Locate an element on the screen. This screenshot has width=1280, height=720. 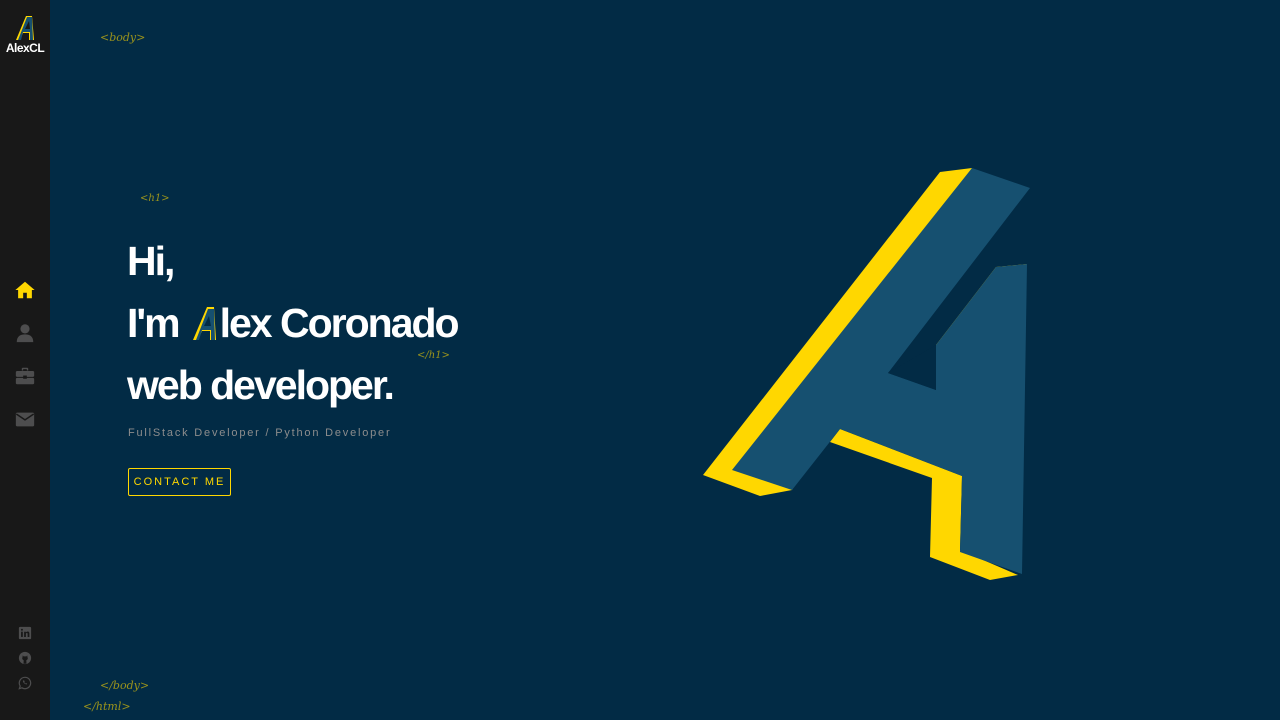
whatsapp-link is located at coordinates (25, 682).